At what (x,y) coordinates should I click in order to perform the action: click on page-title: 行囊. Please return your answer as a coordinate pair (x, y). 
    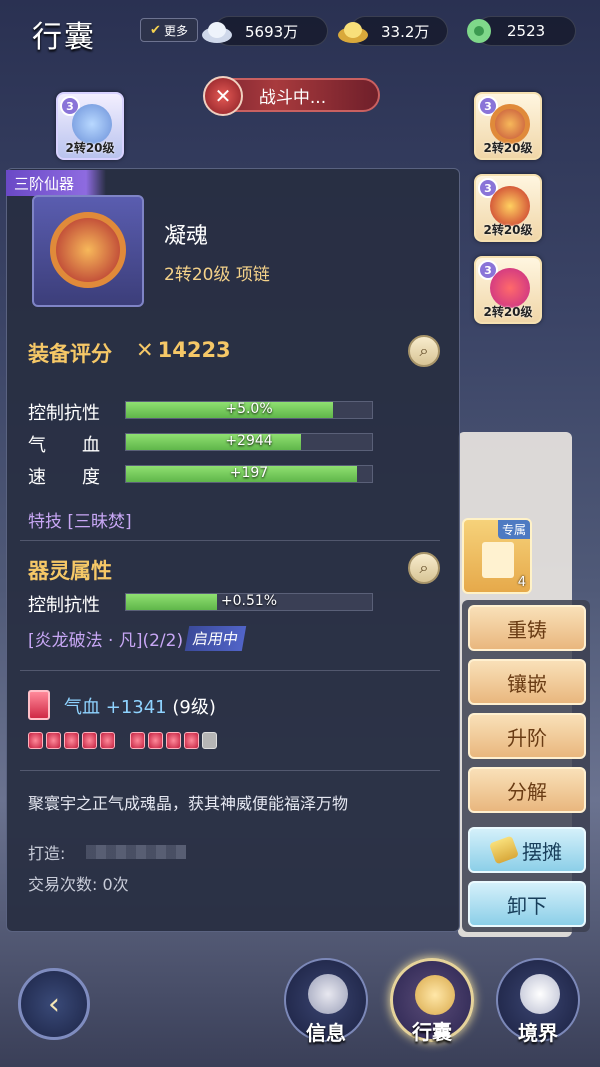
    Looking at the image, I should click on (64, 37).